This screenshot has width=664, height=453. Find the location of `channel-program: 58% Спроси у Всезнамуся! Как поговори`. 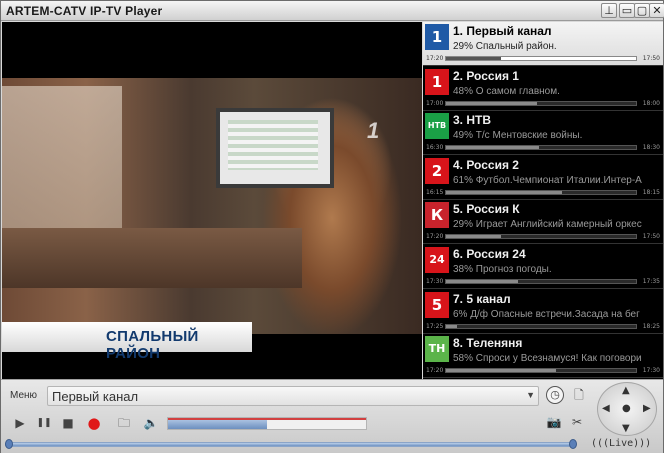

channel-program: 58% Спроси у Всезнамуся! Как поговори is located at coordinates (547, 358).